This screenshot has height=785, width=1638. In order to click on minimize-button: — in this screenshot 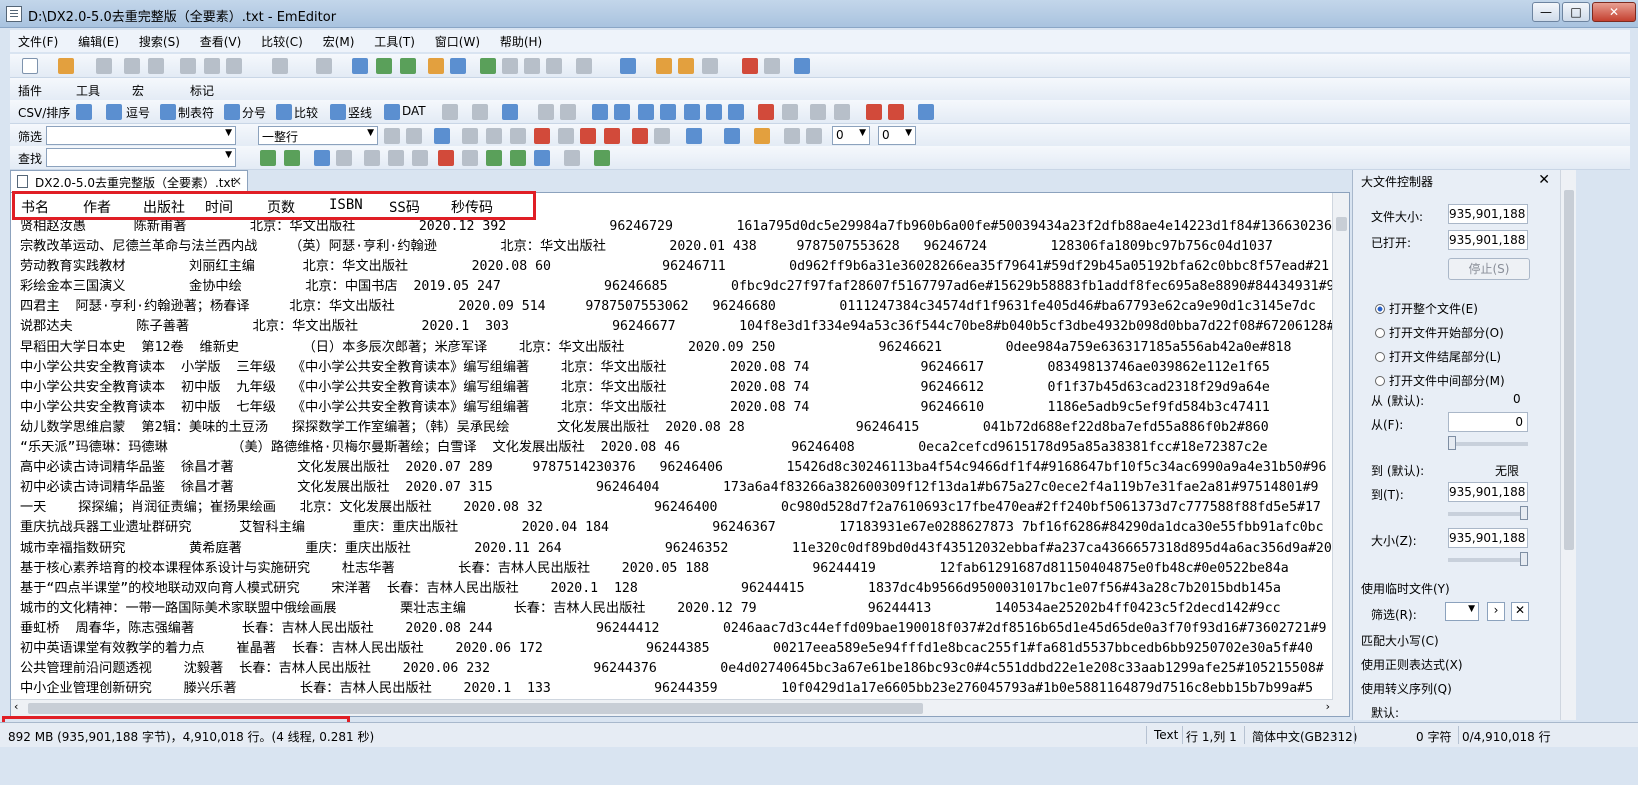, I will do `click(1546, 12)`.